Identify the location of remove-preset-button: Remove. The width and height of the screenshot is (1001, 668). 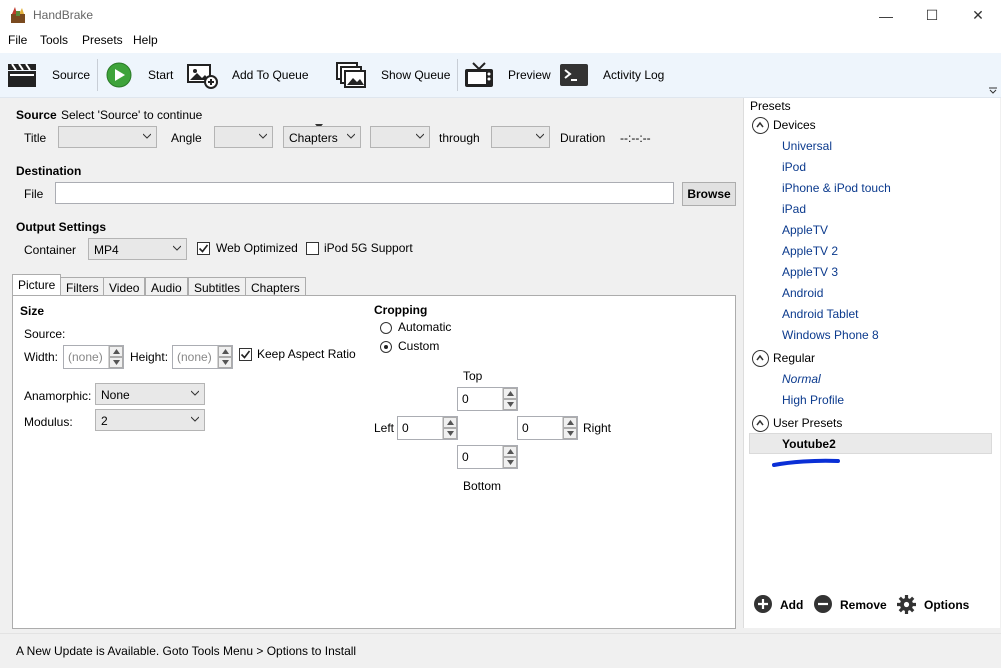
(863, 605).